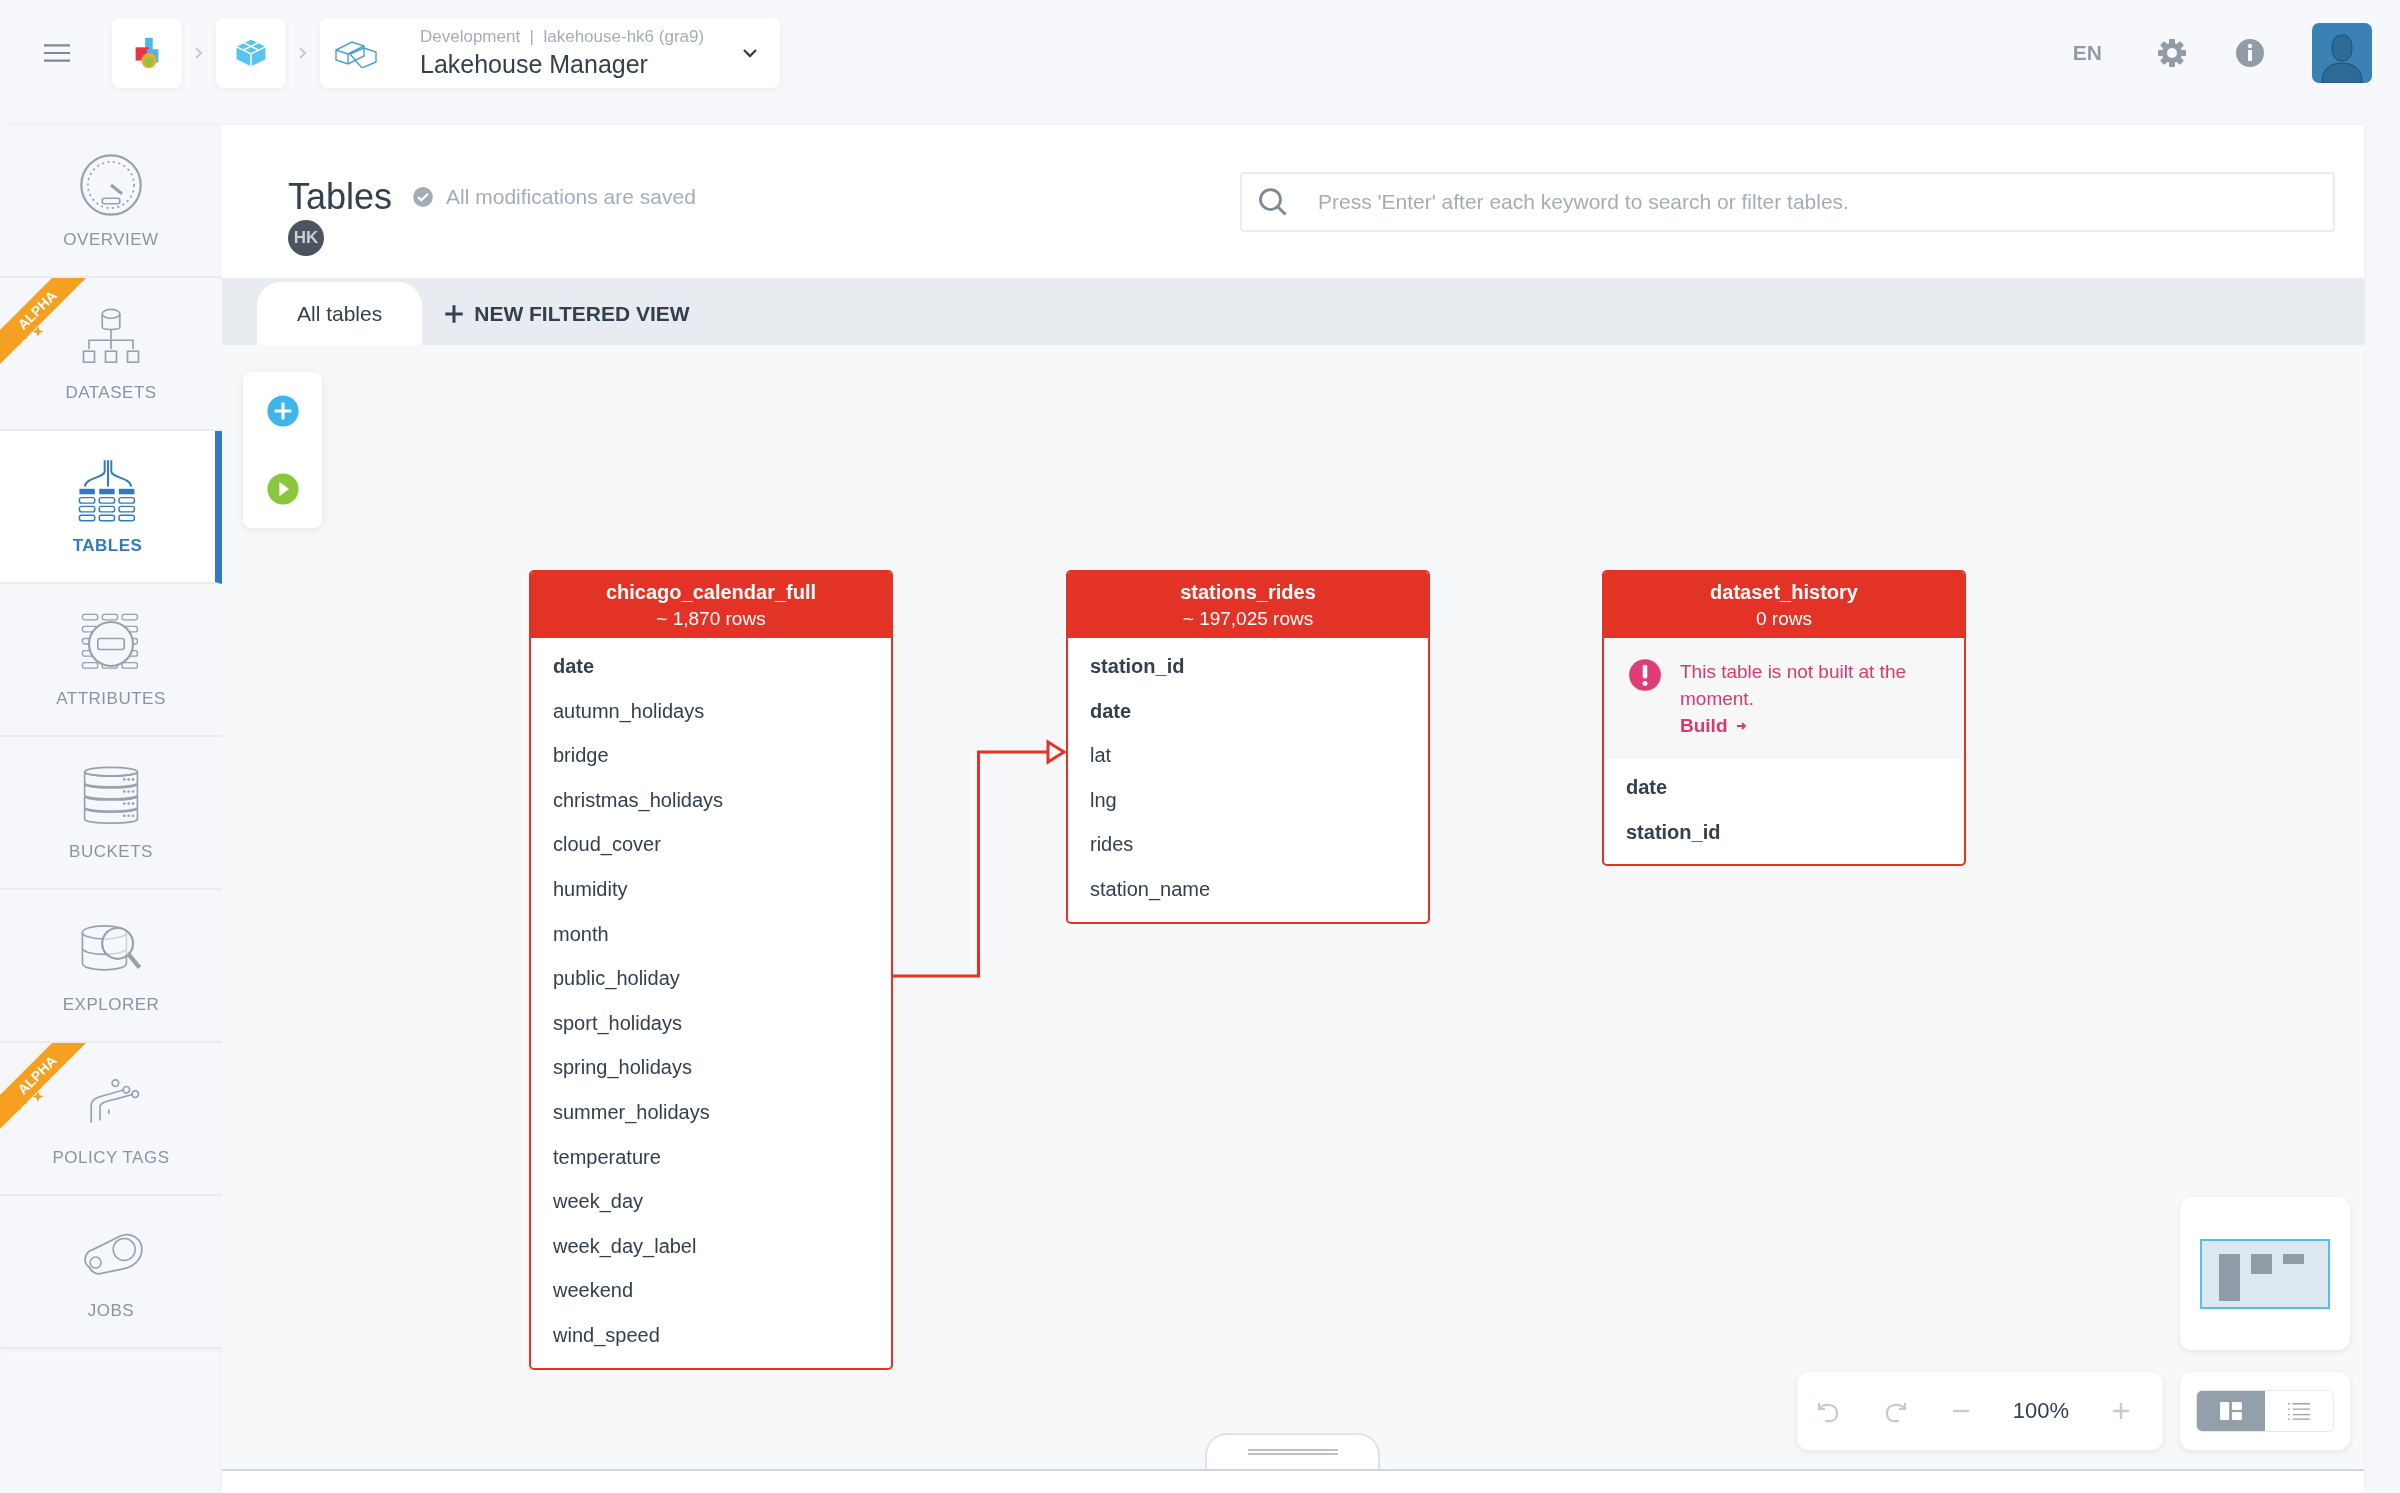 The height and width of the screenshot is (1493, 2400). What do you see at coordinates (1784, 718) in the screenshot?
I see `table-node: dataset_history 0 rows This table is not built at the moment. Build date station_id` at bounding box center [1784, 718].